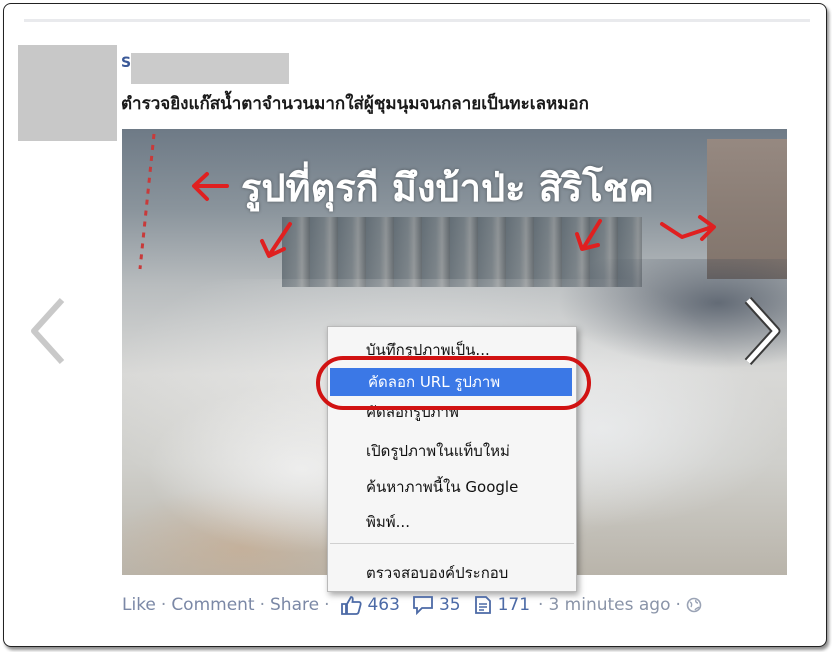 The height and width of the screenshot is (652, 832). I want to click on thumbs-up-icon, so click(351, 605).